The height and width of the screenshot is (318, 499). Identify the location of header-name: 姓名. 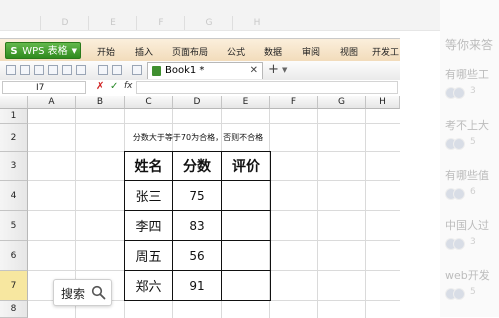
(148, 167).